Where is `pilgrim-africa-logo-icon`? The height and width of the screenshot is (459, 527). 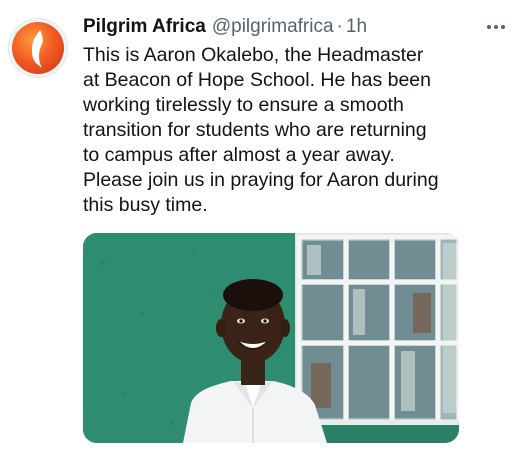 pilgrim-africa-logo-icon is located at coordinates (38, 48).